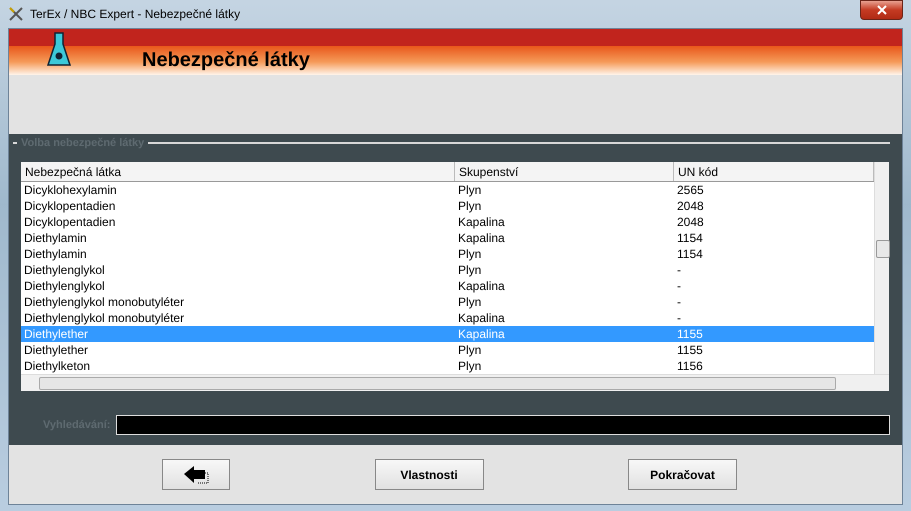  What do you see at coordinates (429, 474) in the screenshot?
I see `action-button: Vlastnosti` at bounding box center [429, 474].